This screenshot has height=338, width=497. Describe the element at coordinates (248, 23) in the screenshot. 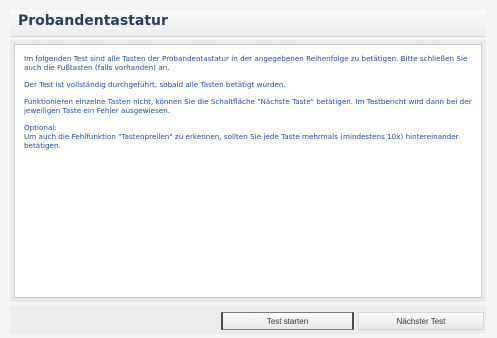

I see `title-bar: Probandentastatur` at that location.